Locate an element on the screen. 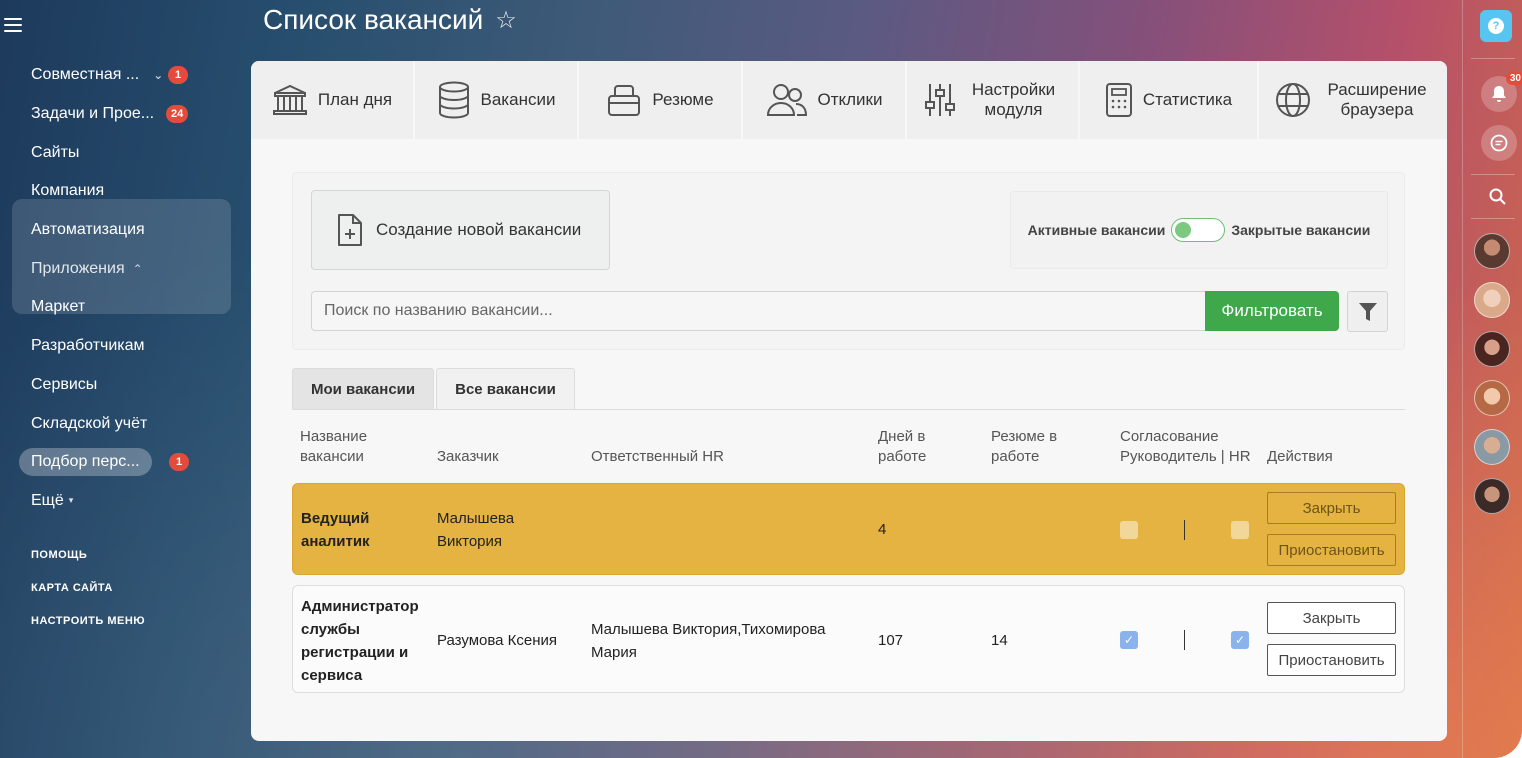 Image resolution: width=1522 pixels, height=758 pixels. approval-manager-checkbox is located at coordinates (1129, 530).